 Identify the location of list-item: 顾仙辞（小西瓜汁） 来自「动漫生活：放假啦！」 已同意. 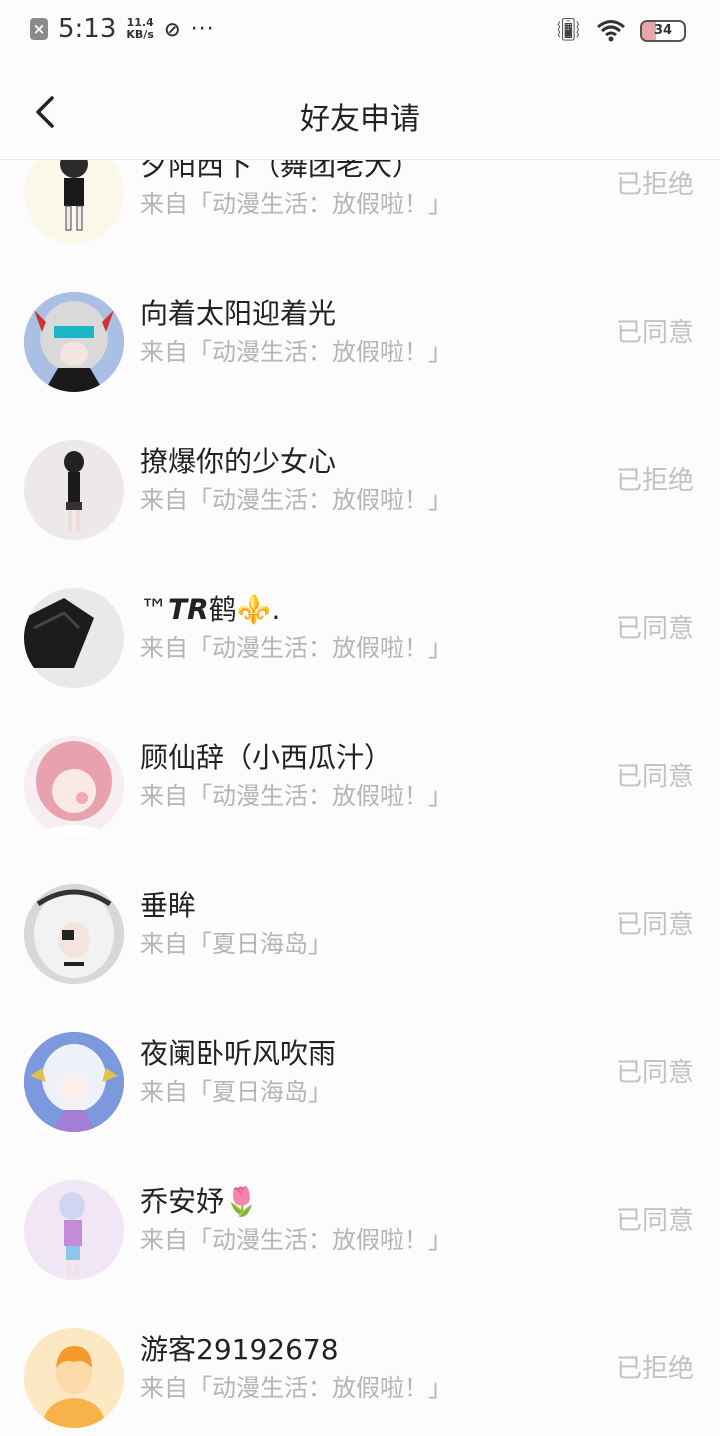
(360, 810).